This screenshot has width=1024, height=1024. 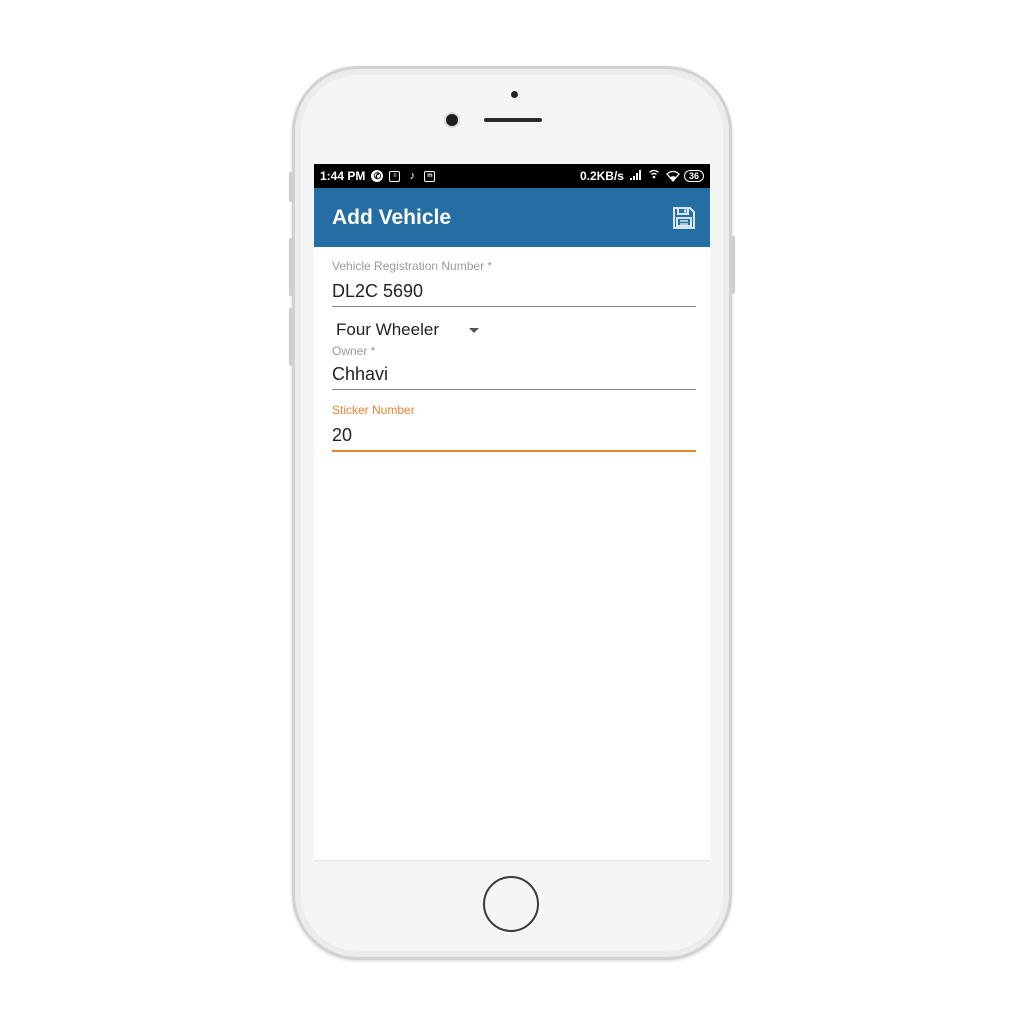 I want to click on volume-up-button, so click(x=291, y=267).